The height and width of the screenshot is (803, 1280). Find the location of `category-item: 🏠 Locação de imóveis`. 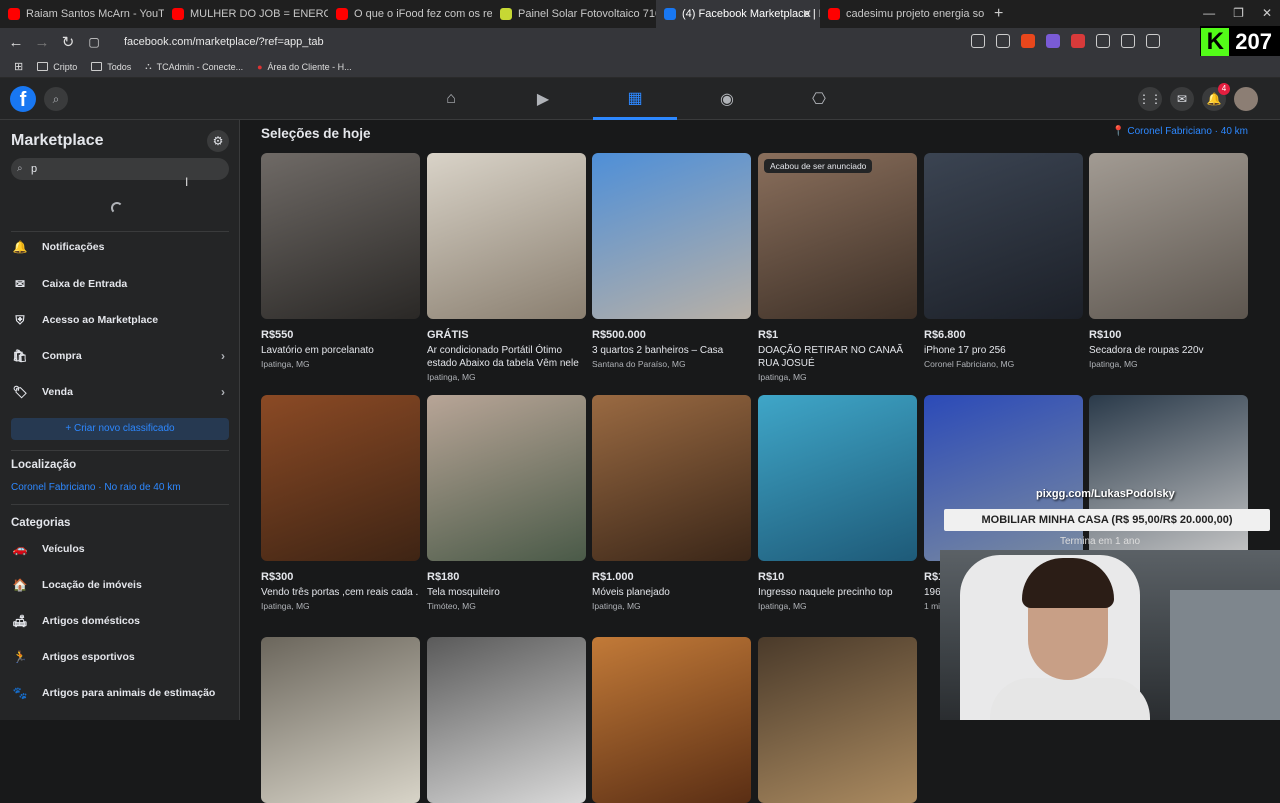

category-item: 🏠 Locação de imóveis is located at coordinates (120, 585).